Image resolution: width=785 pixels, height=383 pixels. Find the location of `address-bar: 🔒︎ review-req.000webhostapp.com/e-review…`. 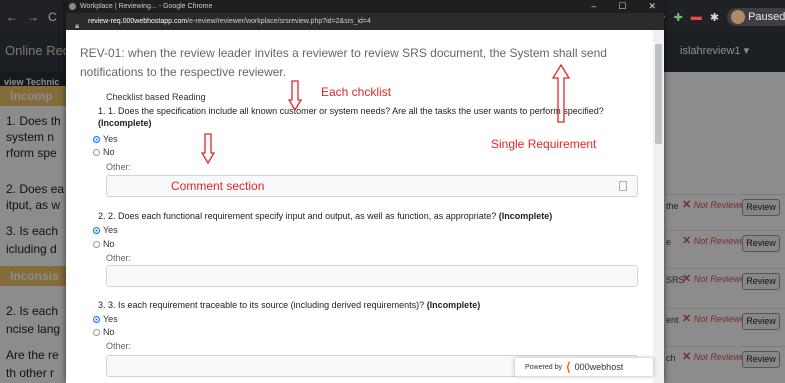

address-bar: 🔒︎ review-req.000webhostapp.com/e-review… is located at coordinates (365, 21).